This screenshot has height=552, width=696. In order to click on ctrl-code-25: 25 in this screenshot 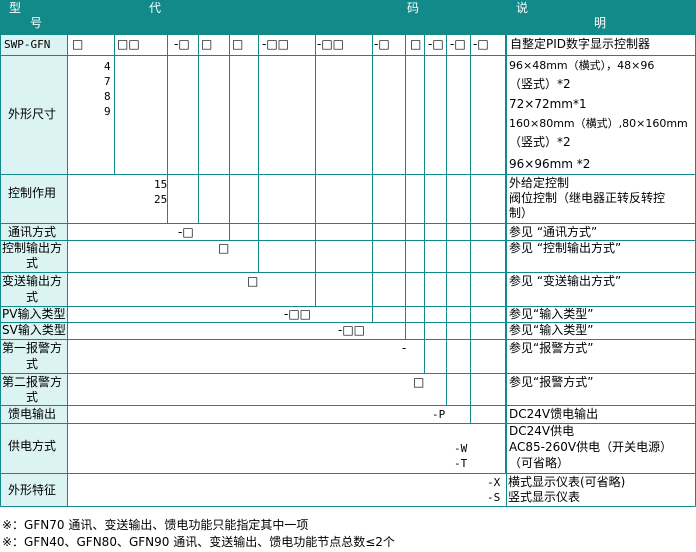, I will do `click(161, 199)`.